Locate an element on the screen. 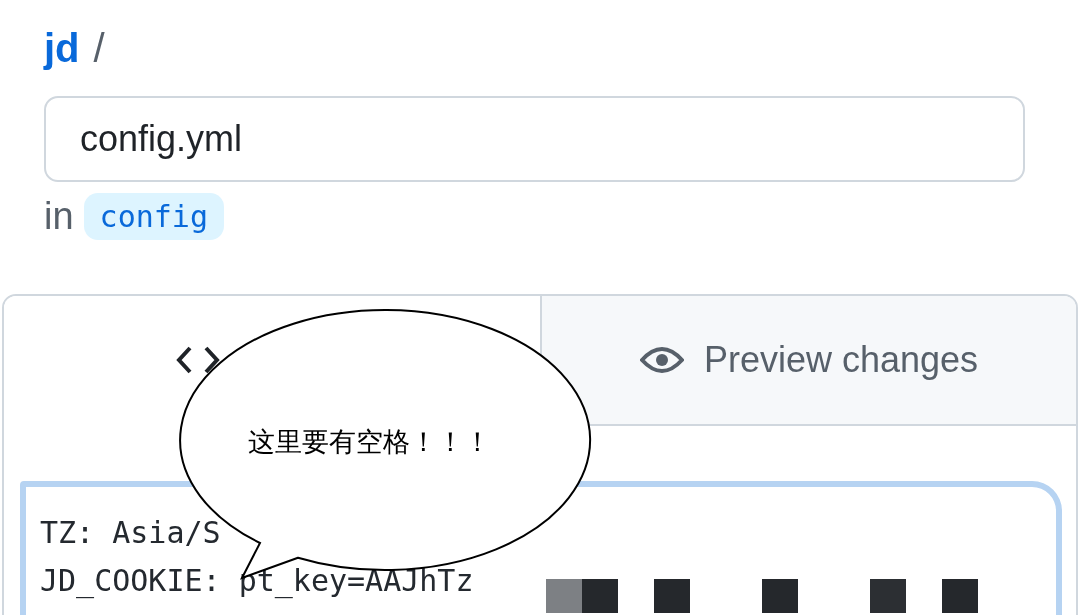  repo-link: jd is located at coordinates (62, 48).